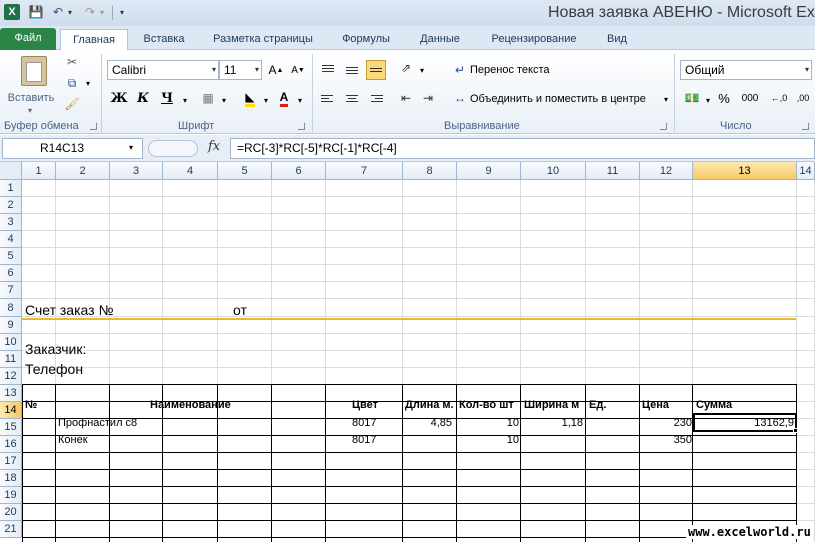 This screenshot has width=815, height=542. I want to click on tab-file: Файл, so click(28, 39).